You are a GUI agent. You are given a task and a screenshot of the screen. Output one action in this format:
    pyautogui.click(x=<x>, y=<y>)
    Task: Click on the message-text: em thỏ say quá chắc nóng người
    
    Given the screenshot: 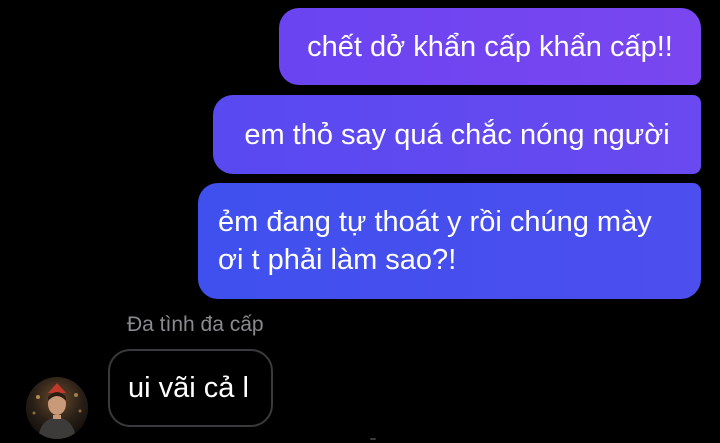 What is the action you would take?
    pyautogui.click(x=457, y=134)
    